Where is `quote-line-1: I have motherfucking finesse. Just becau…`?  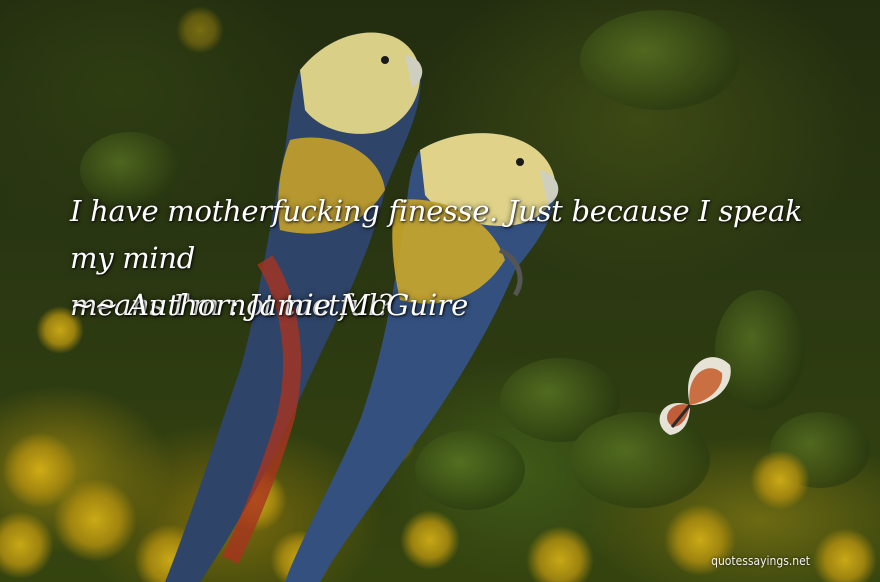 quote-line-1: I have motherfucking finesse. Just becau… is located at coordinates (436, 234).